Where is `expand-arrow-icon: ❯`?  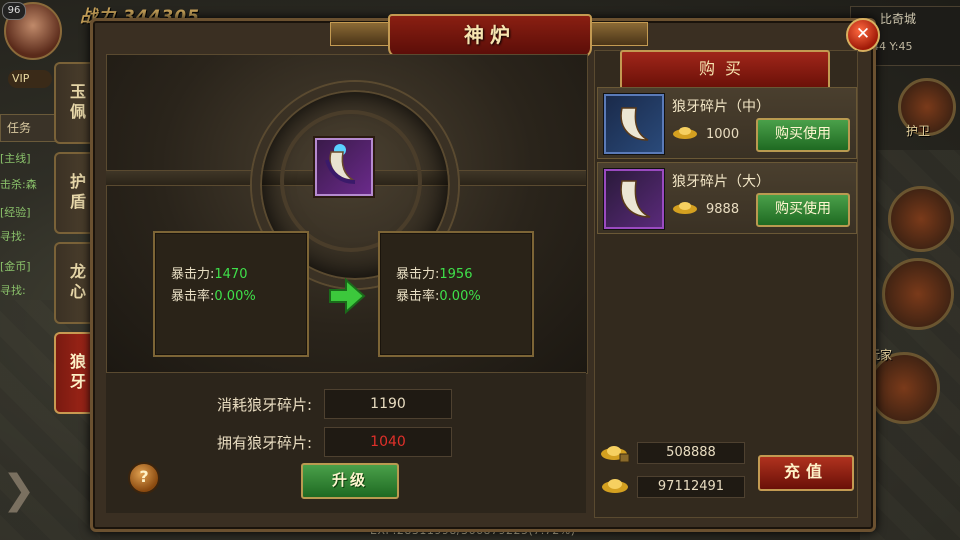 expand-arrow-icon: ❯ is located at coordinates (19, 490).